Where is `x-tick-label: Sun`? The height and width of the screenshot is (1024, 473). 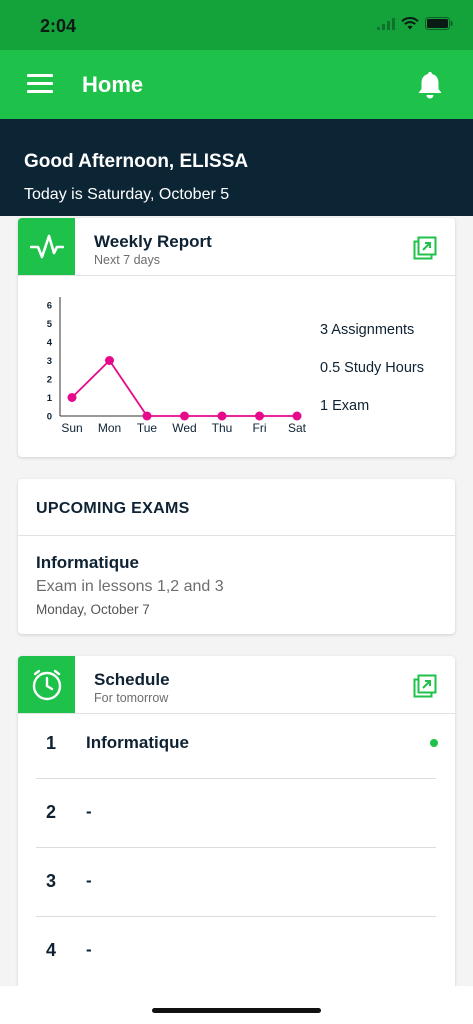 x-tick-label: Sun is located at coordinates (71, 428).